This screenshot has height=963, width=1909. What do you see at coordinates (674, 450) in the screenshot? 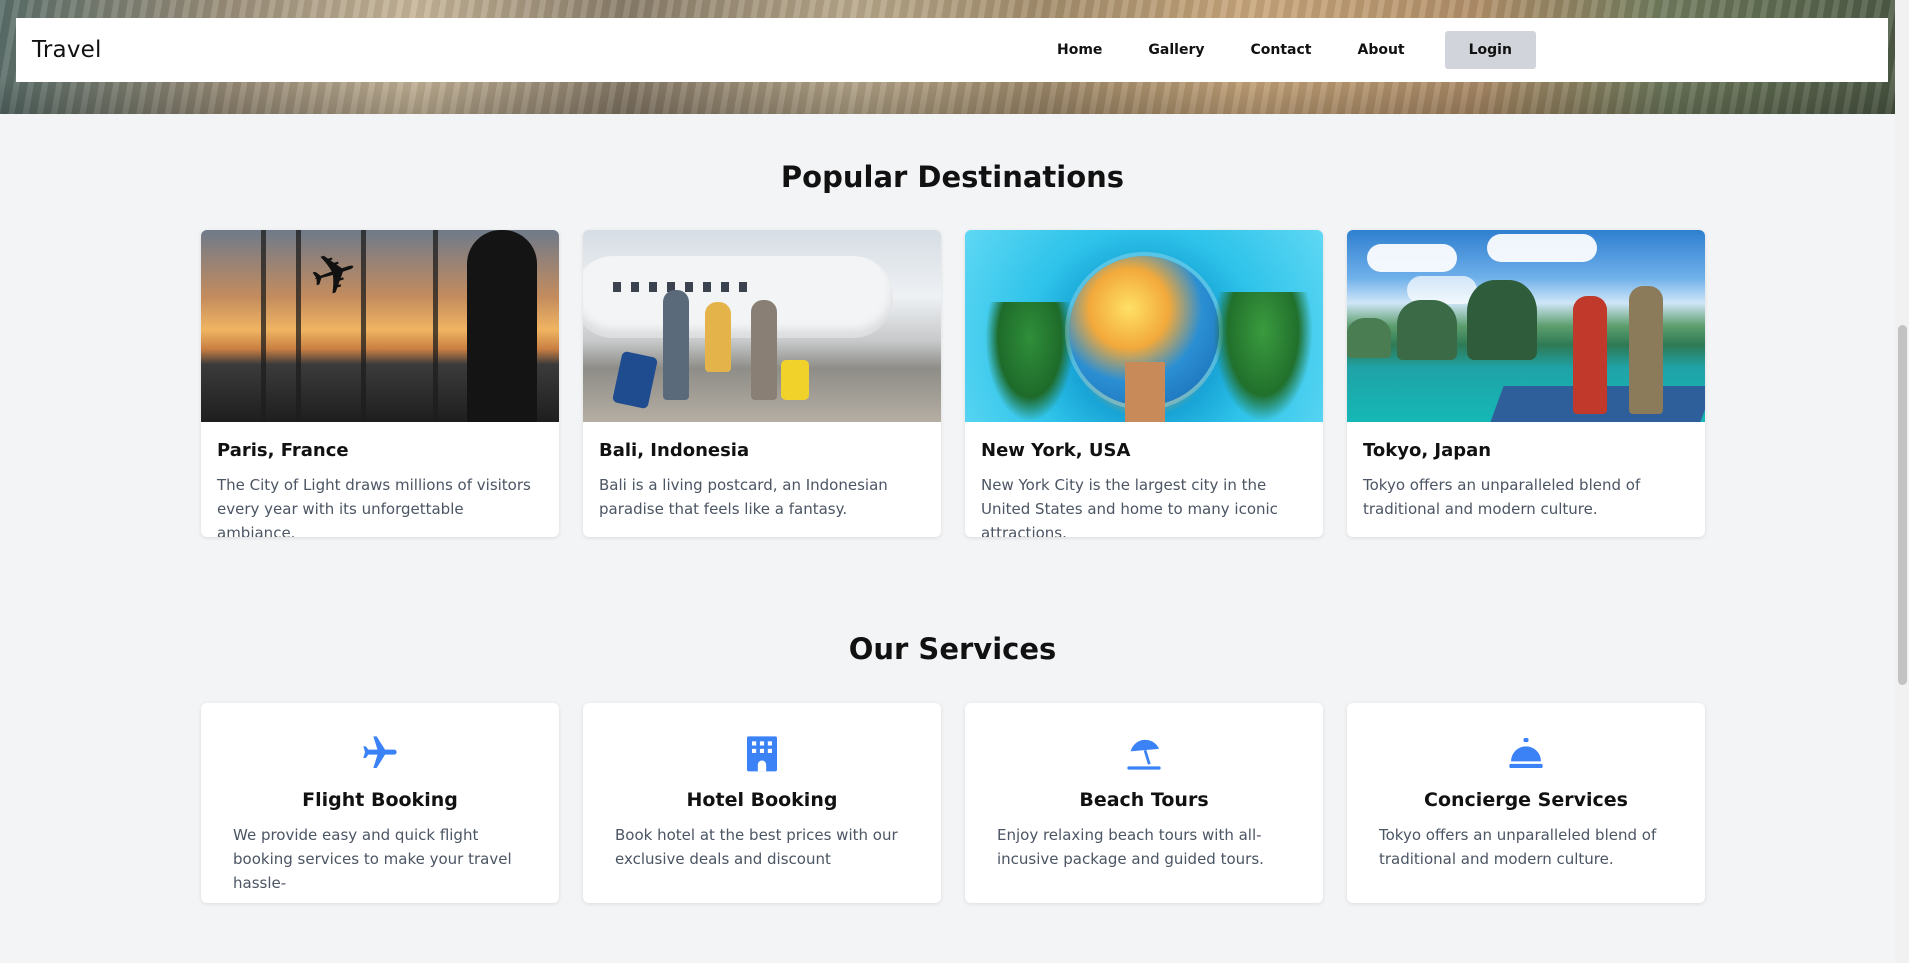
I see `destination-title: Bali, Indonesia` at bounding box center [674, 450].